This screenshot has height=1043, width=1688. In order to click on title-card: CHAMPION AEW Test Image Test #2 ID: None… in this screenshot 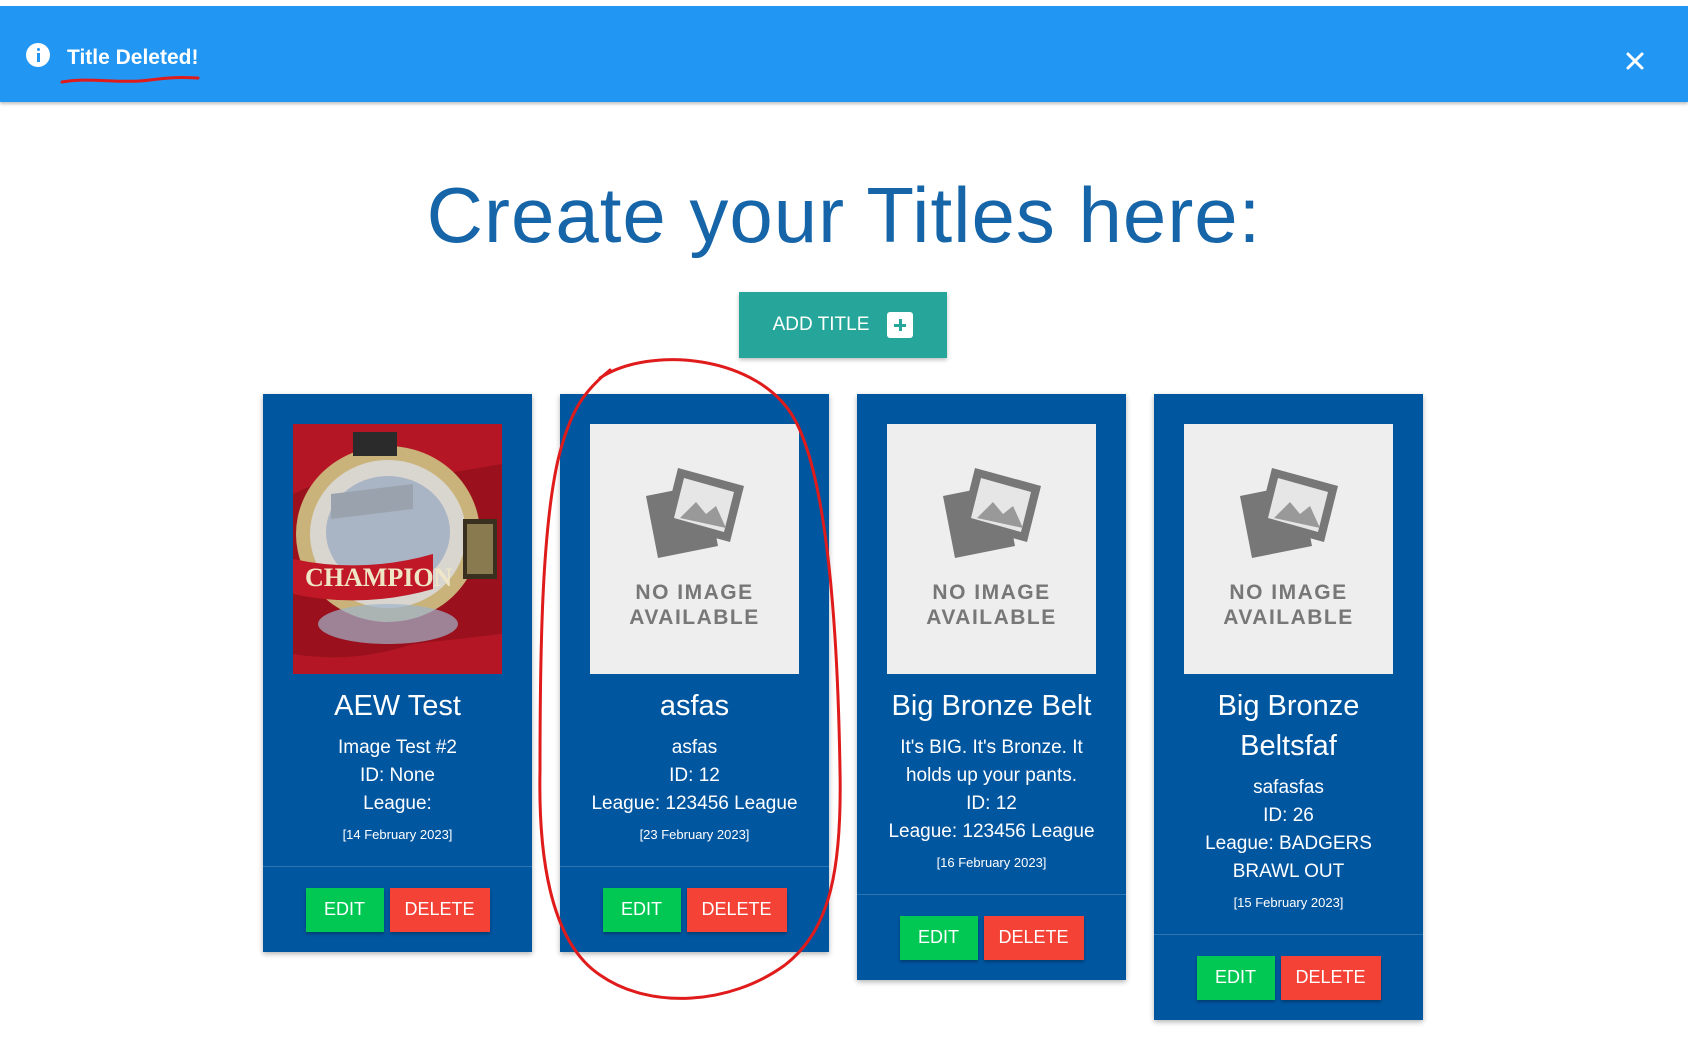, I will do `click(397, 673)`.